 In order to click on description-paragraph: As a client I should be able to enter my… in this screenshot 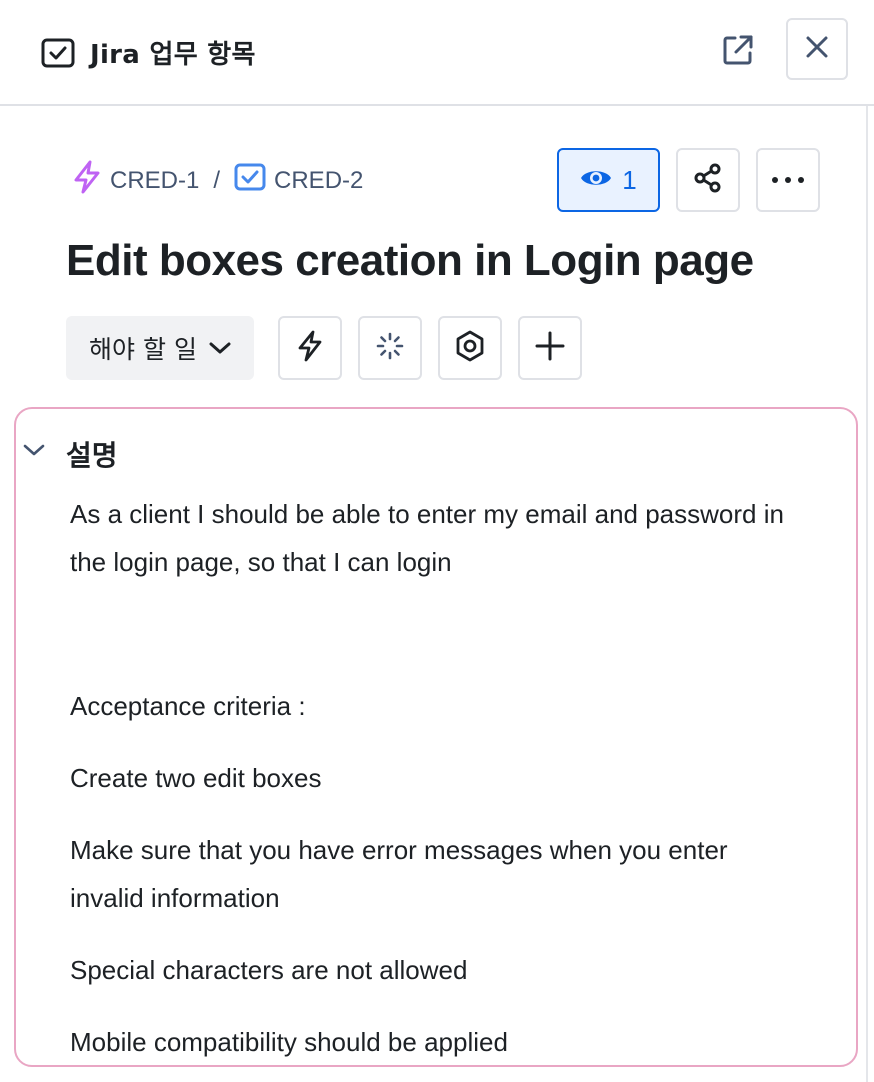, I will do `click(427, 538)`.